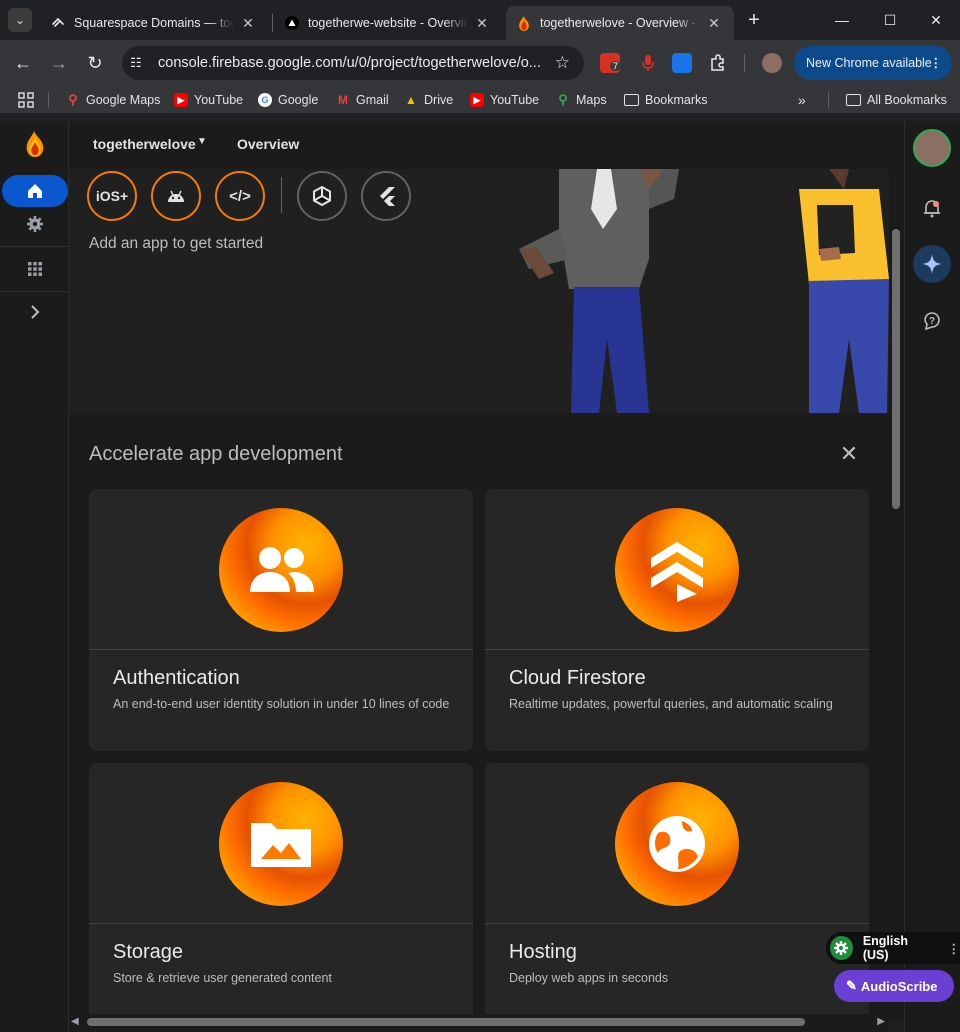 This screenshot has height=1032, width=960. Describe the element at coordinates (34, 246) in the screenshot. I see `nav-divider` at that location.